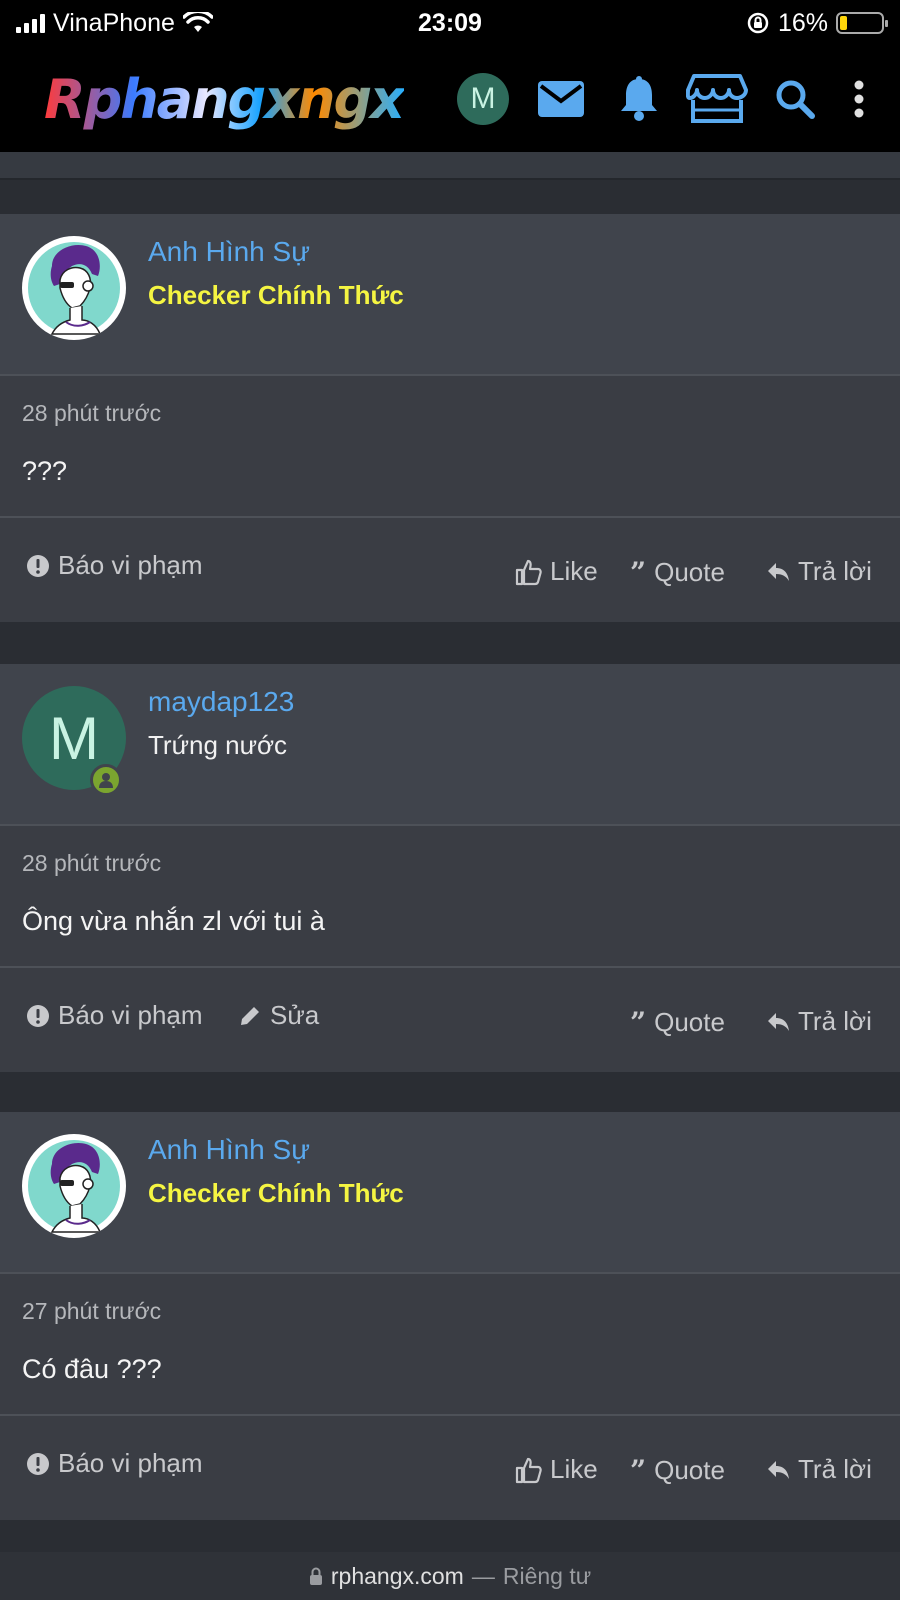  Describe the element at coordinates (173, 921) in the screenshot. I see `post-message: Ông vừa nhắn zl với tui à` at that location.